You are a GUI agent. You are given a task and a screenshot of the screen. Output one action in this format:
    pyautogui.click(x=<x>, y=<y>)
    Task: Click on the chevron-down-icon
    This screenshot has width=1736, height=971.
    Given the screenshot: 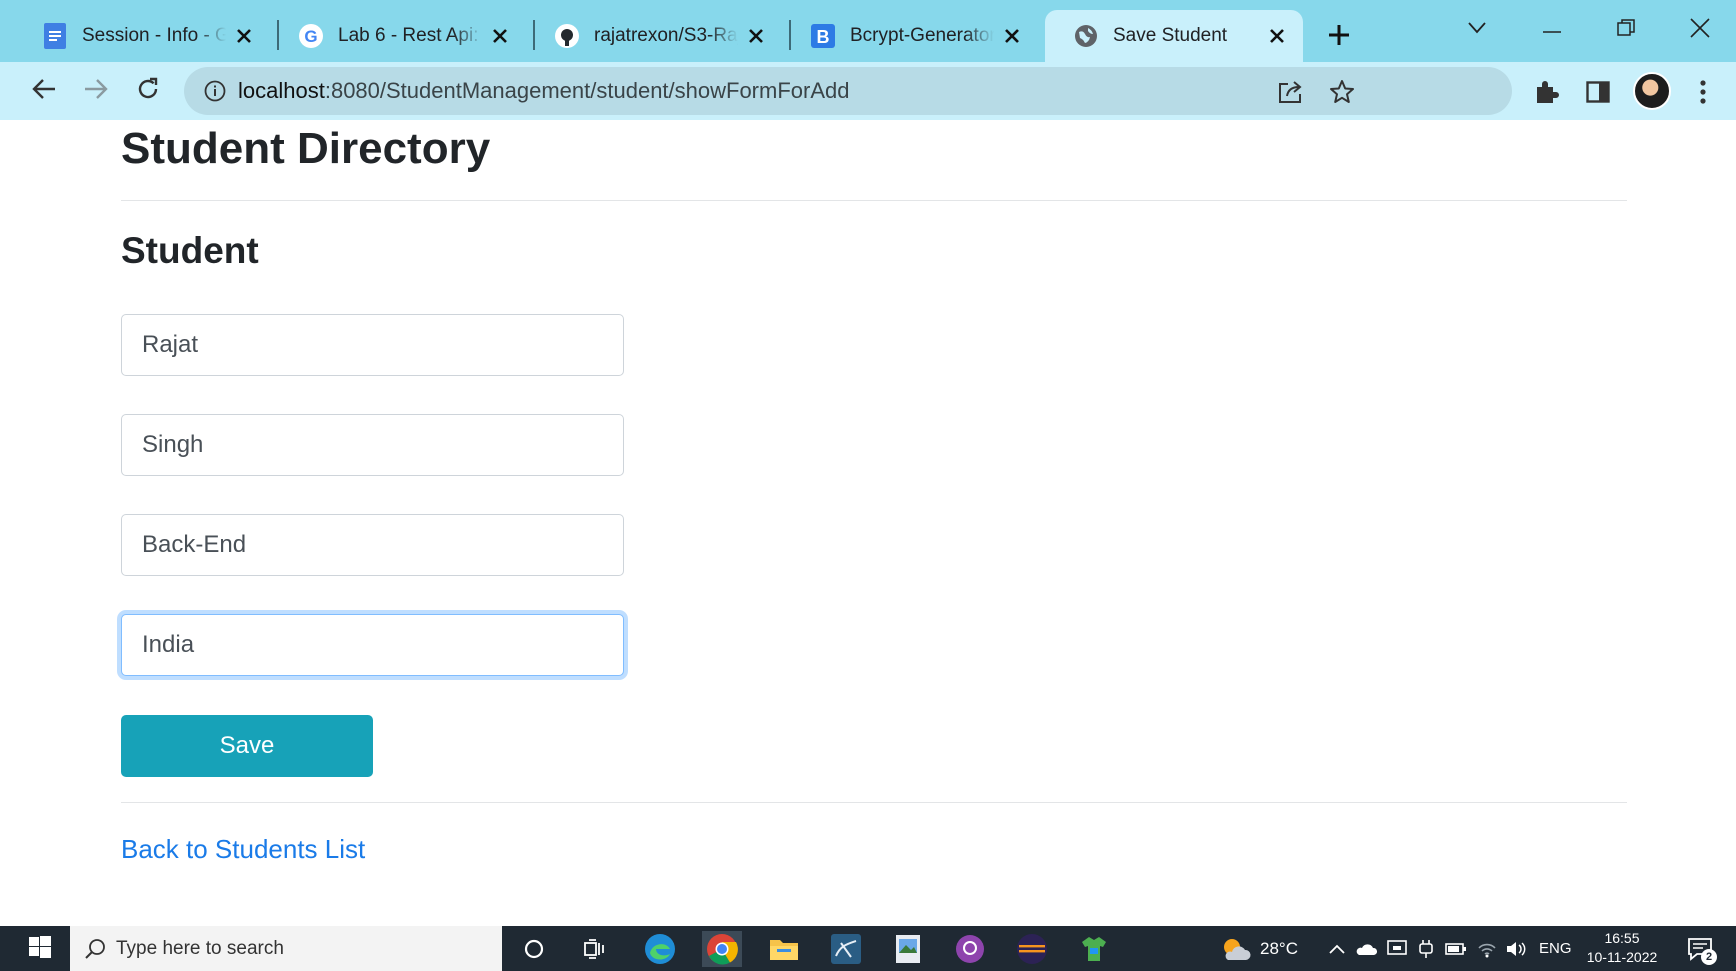 What is the action you would take?
    pyautogui.click(x=1477, y=30)
    